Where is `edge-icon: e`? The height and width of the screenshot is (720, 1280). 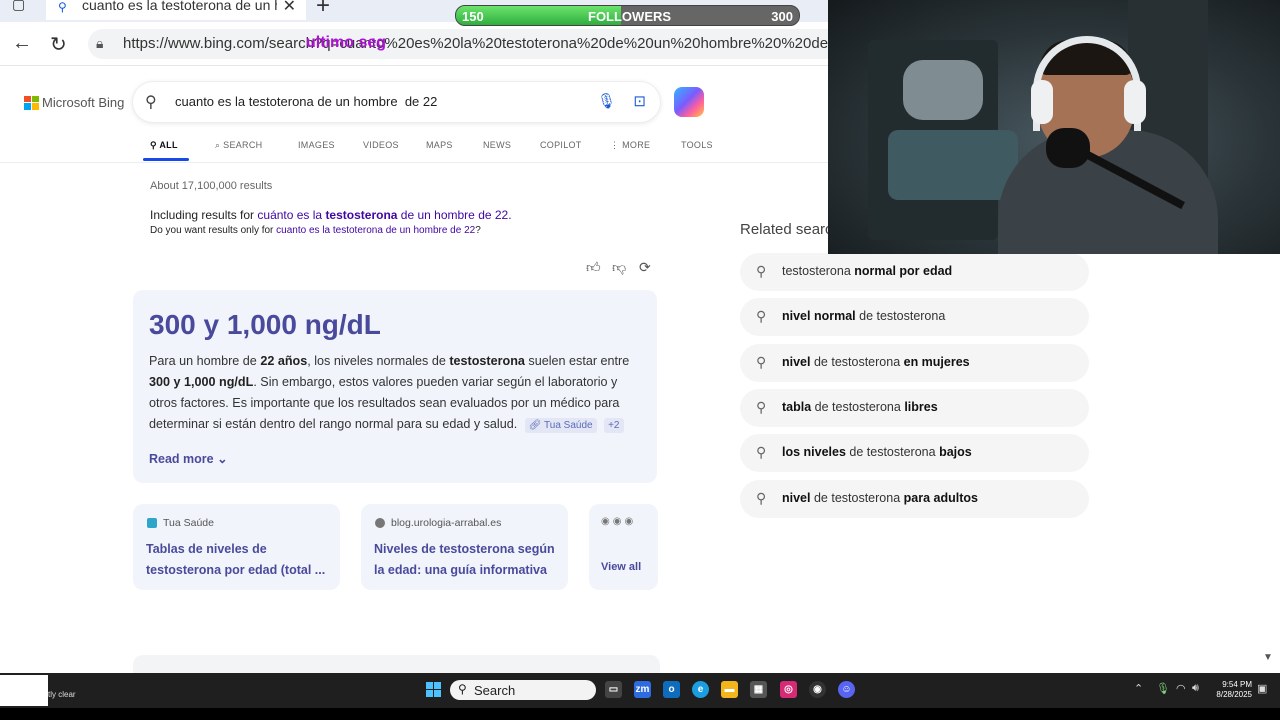
edge-icon: e is located at coordinates (700, 689).